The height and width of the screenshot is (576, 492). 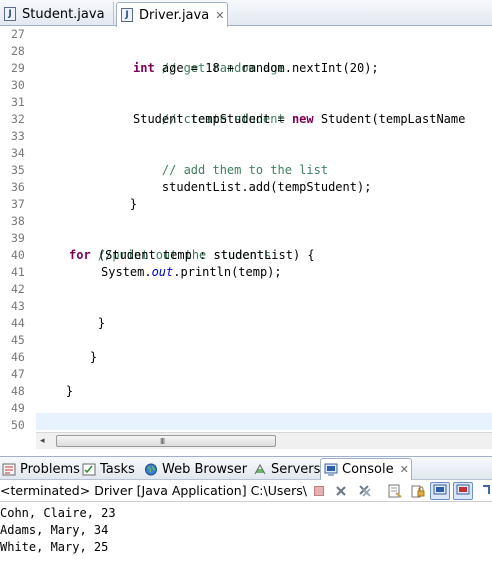 I want to click on tab-tasks: Tasks, so click(x=111, y=469).